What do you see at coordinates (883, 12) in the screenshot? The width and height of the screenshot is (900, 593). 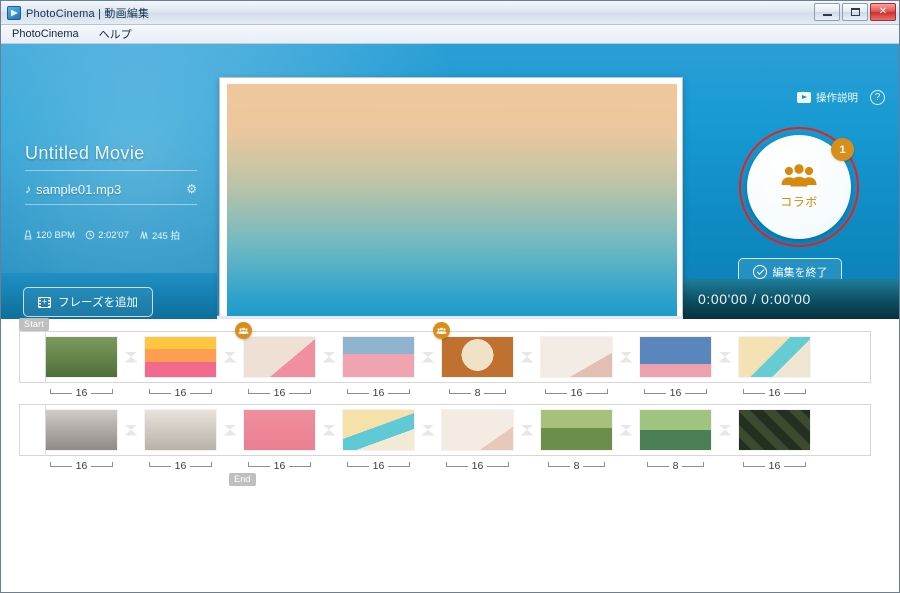 I see `close-button: ✕` at bounding box center [883, 12].